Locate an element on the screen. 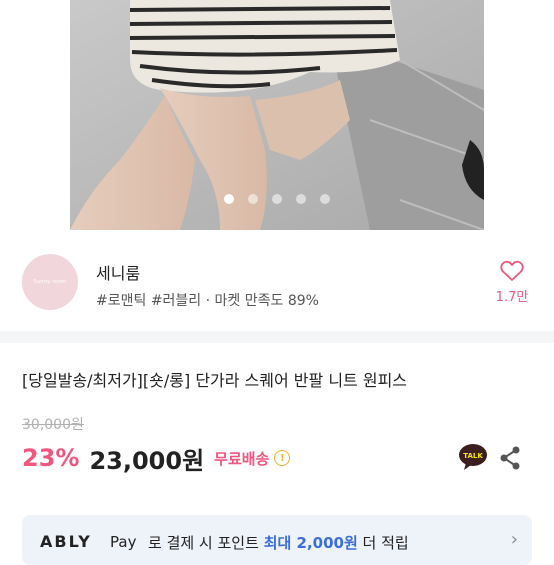 This screenshot has height=565, width=554. pay-label: Pay is located at coordinates (123, 542).